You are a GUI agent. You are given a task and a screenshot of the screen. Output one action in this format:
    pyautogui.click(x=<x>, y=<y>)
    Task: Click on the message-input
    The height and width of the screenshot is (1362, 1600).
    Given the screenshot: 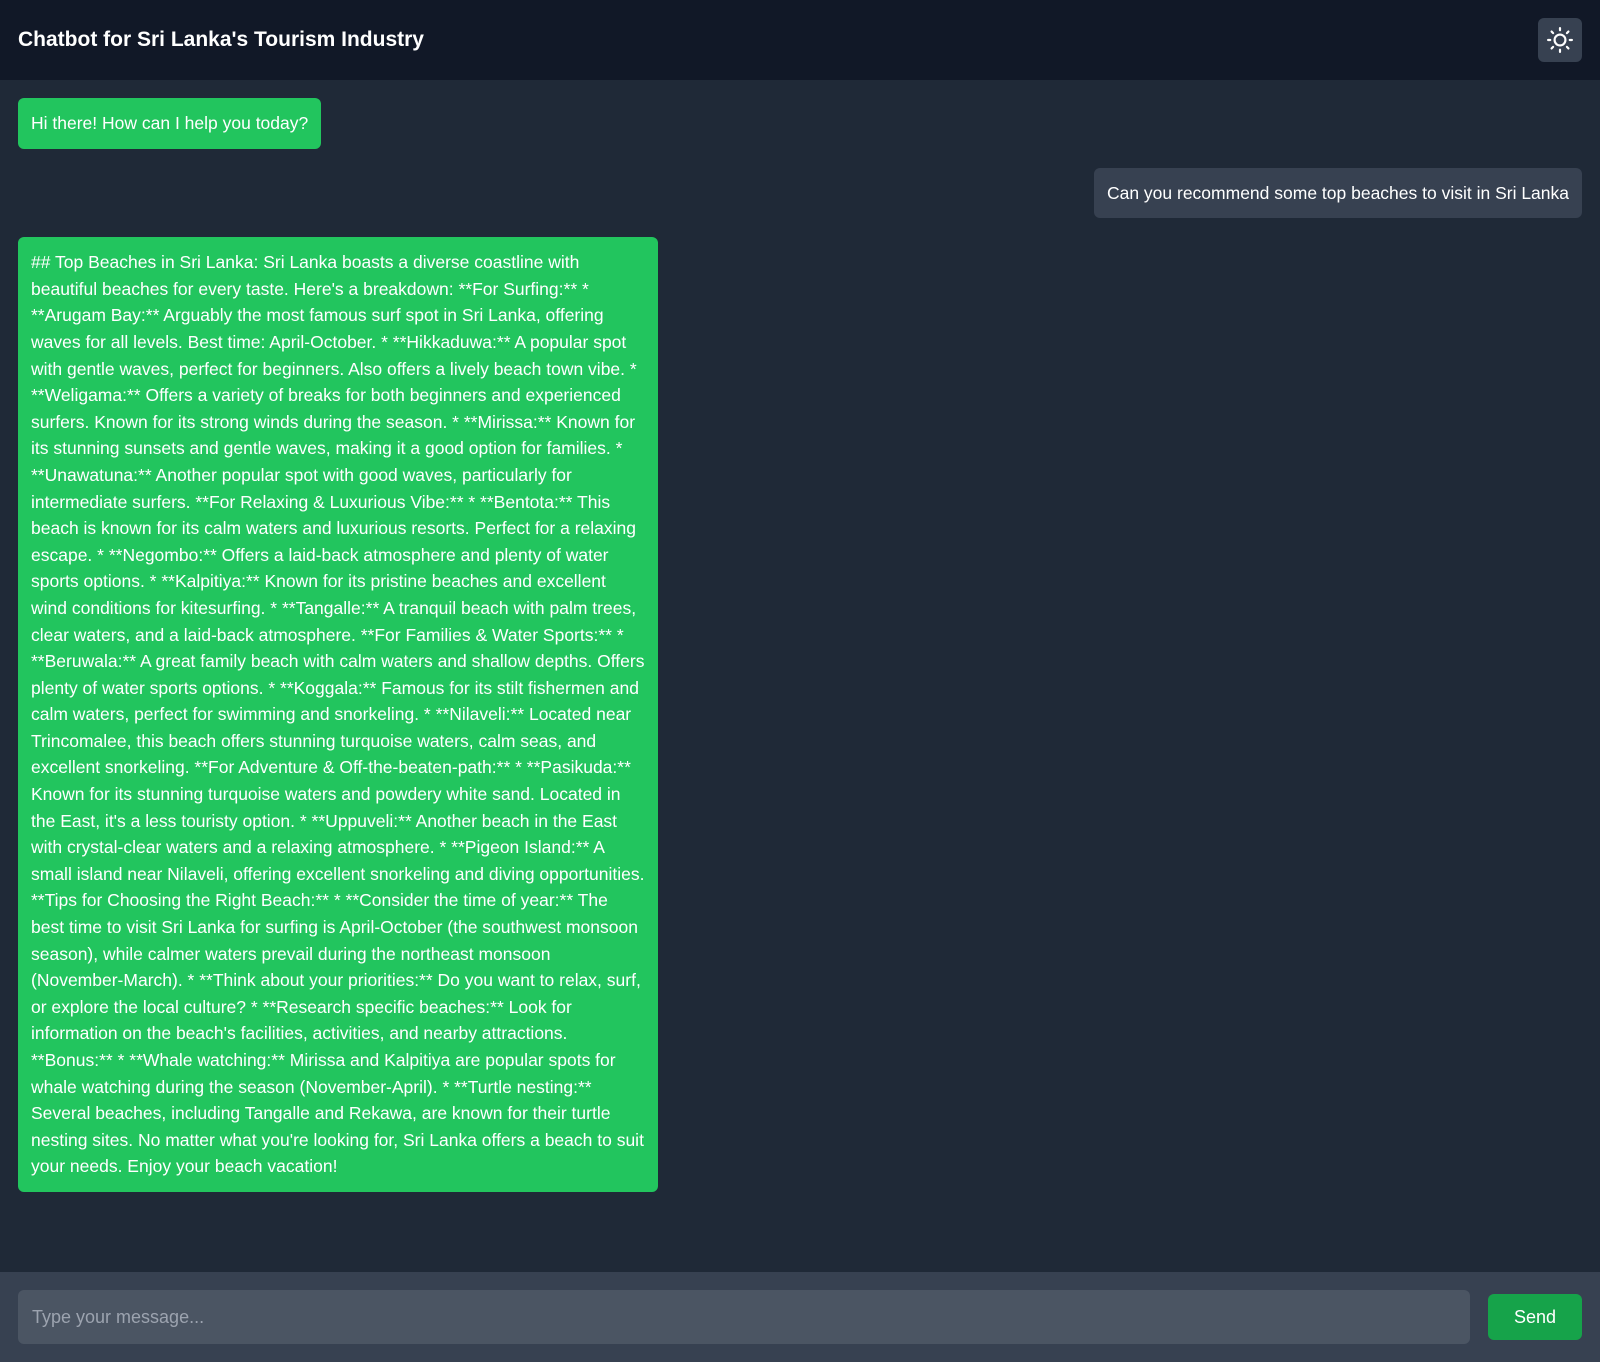 What is the action you would take?
    pyautogui.click(x=744, y=1317)
    